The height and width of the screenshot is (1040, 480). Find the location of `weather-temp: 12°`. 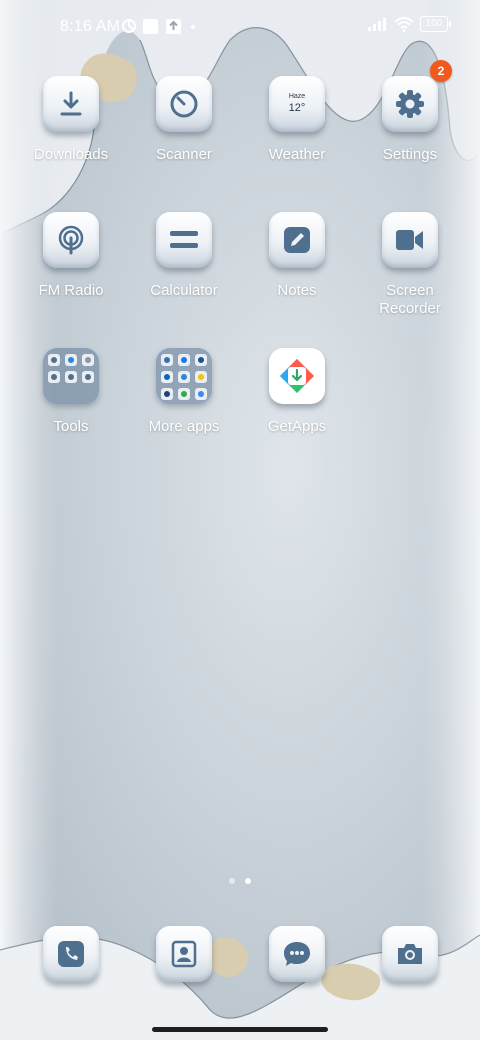

weather-temp: 12° is located at coordinates (297, 108).